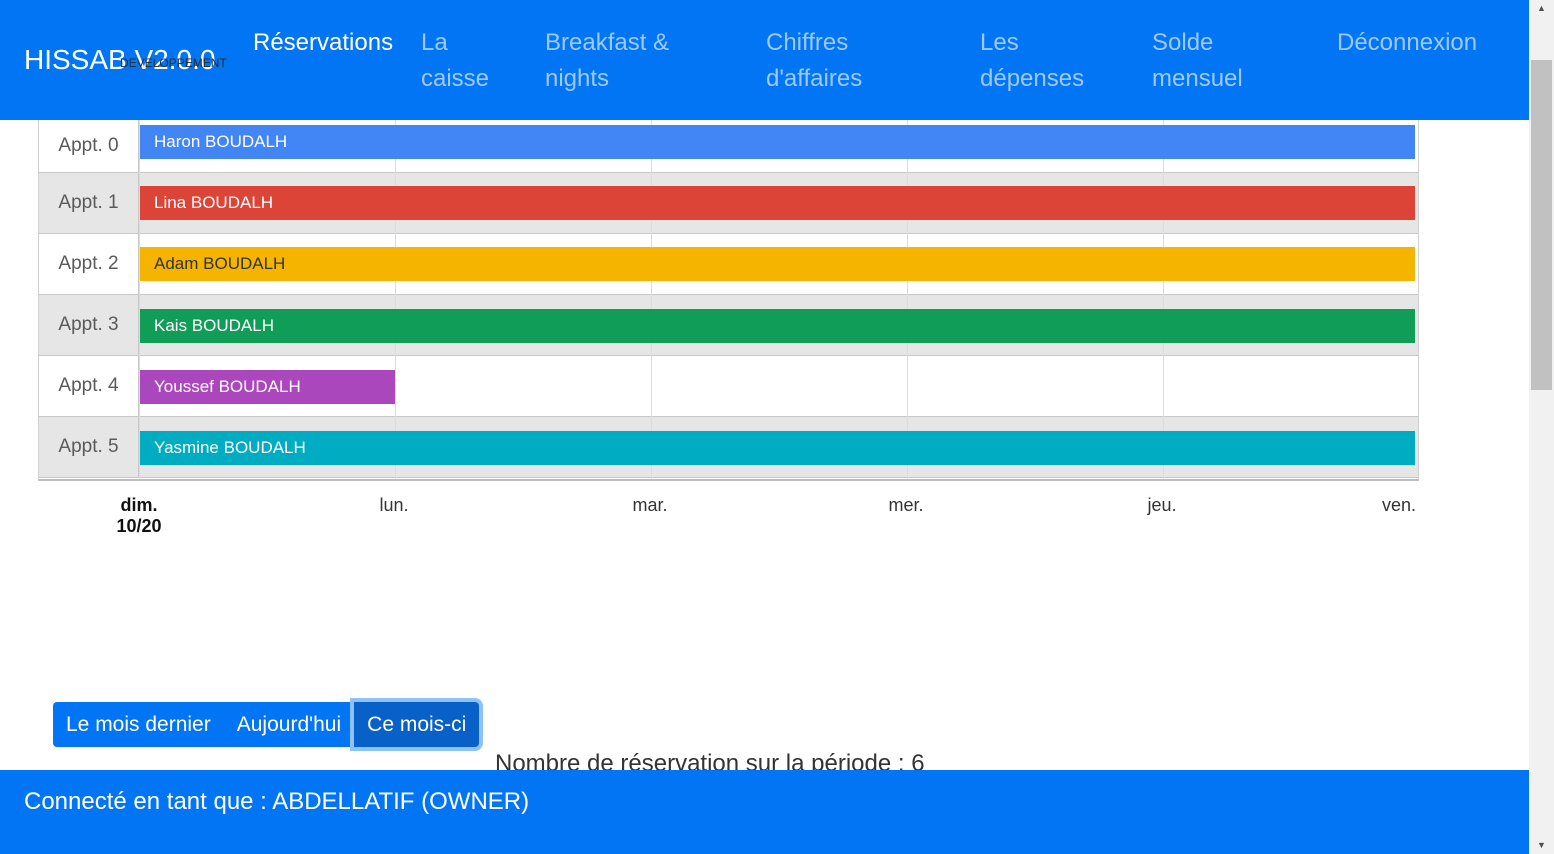  What do you see at coordinates (1541, 845) in the screenshot?
I see `scroll-down-arrow-icon: ▼` at bounding box center [1541, 845].